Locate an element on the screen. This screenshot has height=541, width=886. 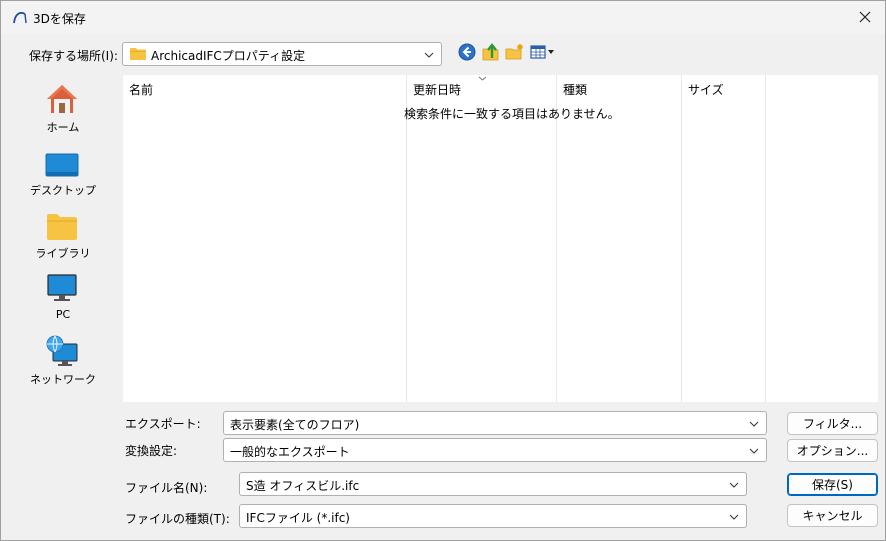
place-desktop: デスクトップ is located at coordinates (63, 169).